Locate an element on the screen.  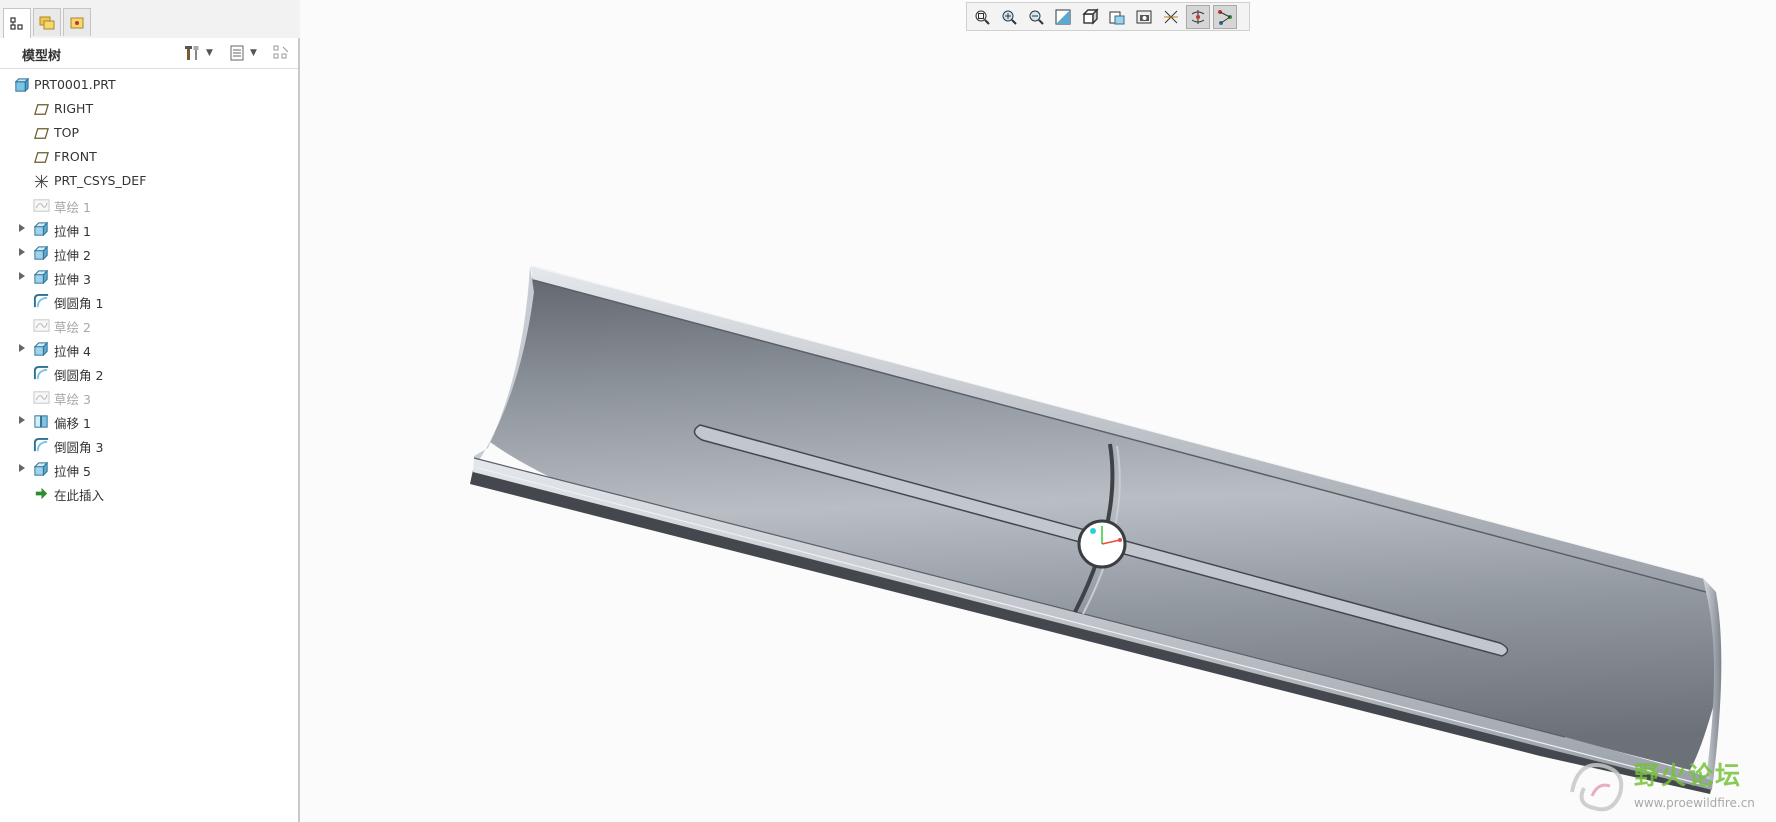
display-style-icon is located at coordinates (1090, 16).